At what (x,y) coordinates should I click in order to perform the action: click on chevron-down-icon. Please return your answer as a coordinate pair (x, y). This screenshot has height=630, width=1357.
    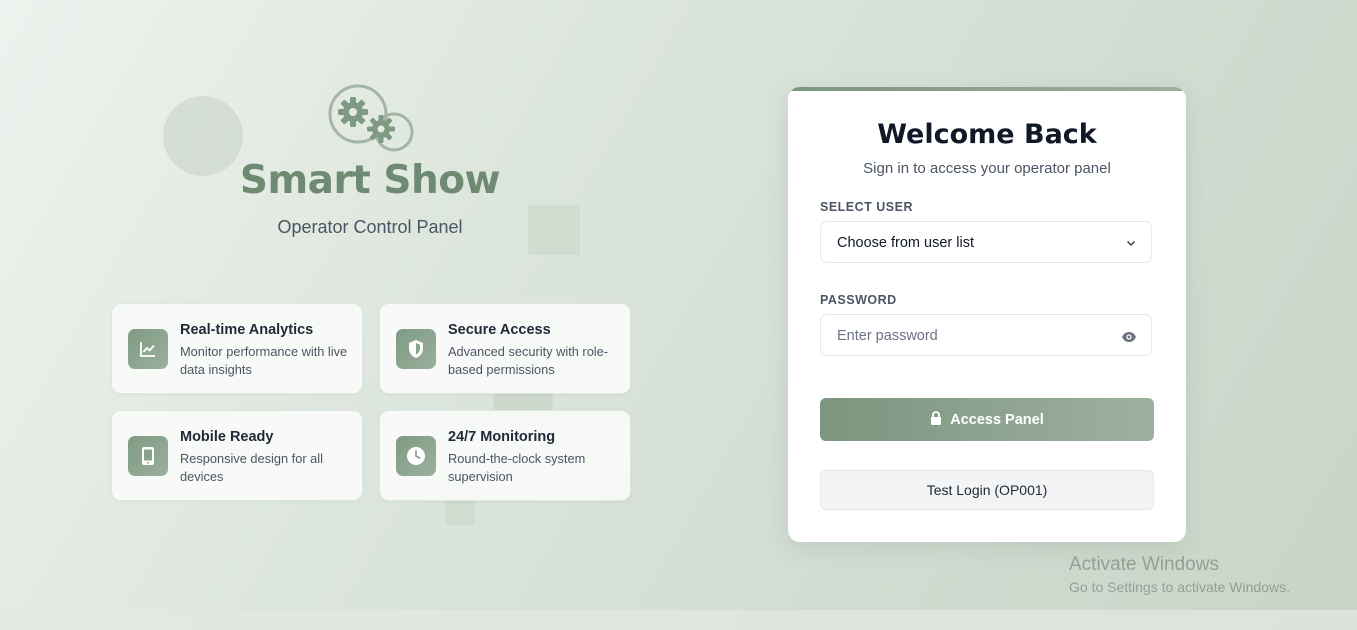
    Looking at the image, I should click on (1131, 245).